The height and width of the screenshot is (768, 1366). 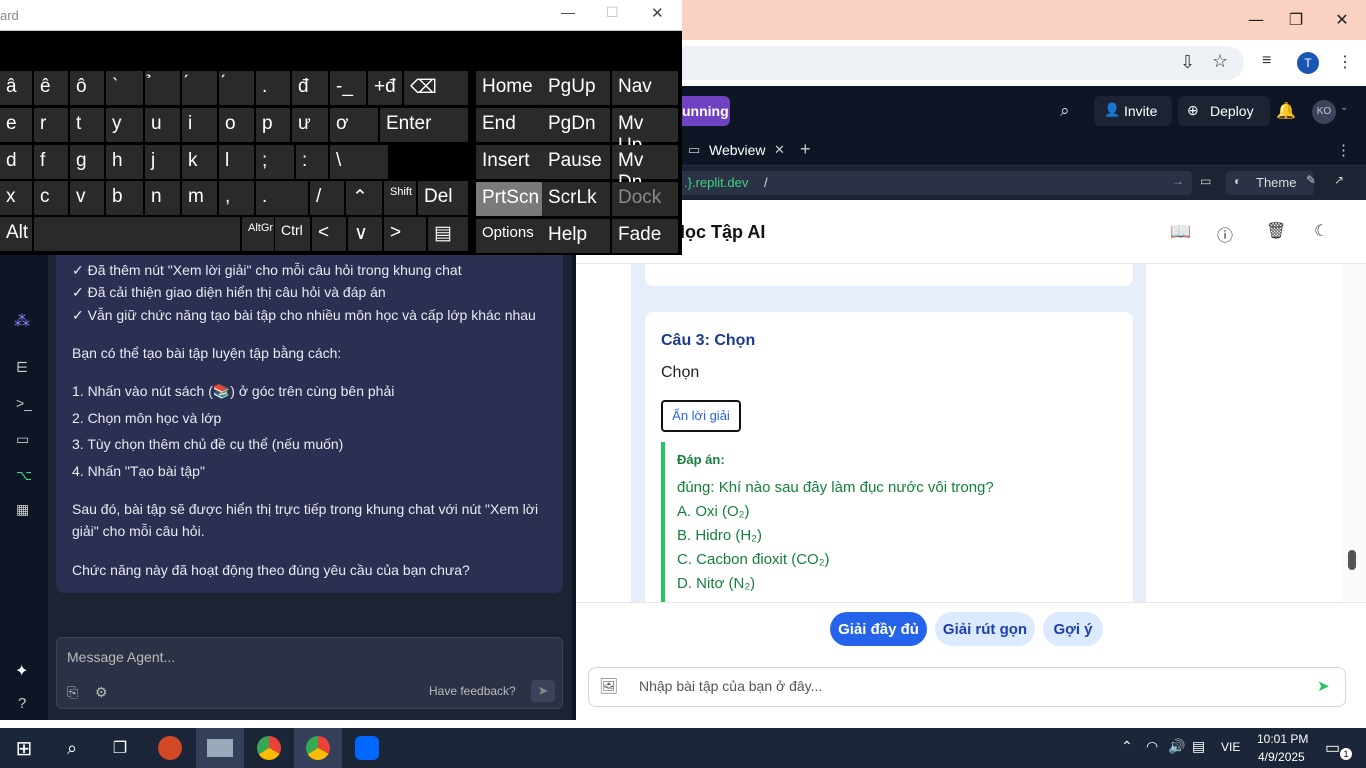 I want to click on osk-key, so click(x=137, y=234).